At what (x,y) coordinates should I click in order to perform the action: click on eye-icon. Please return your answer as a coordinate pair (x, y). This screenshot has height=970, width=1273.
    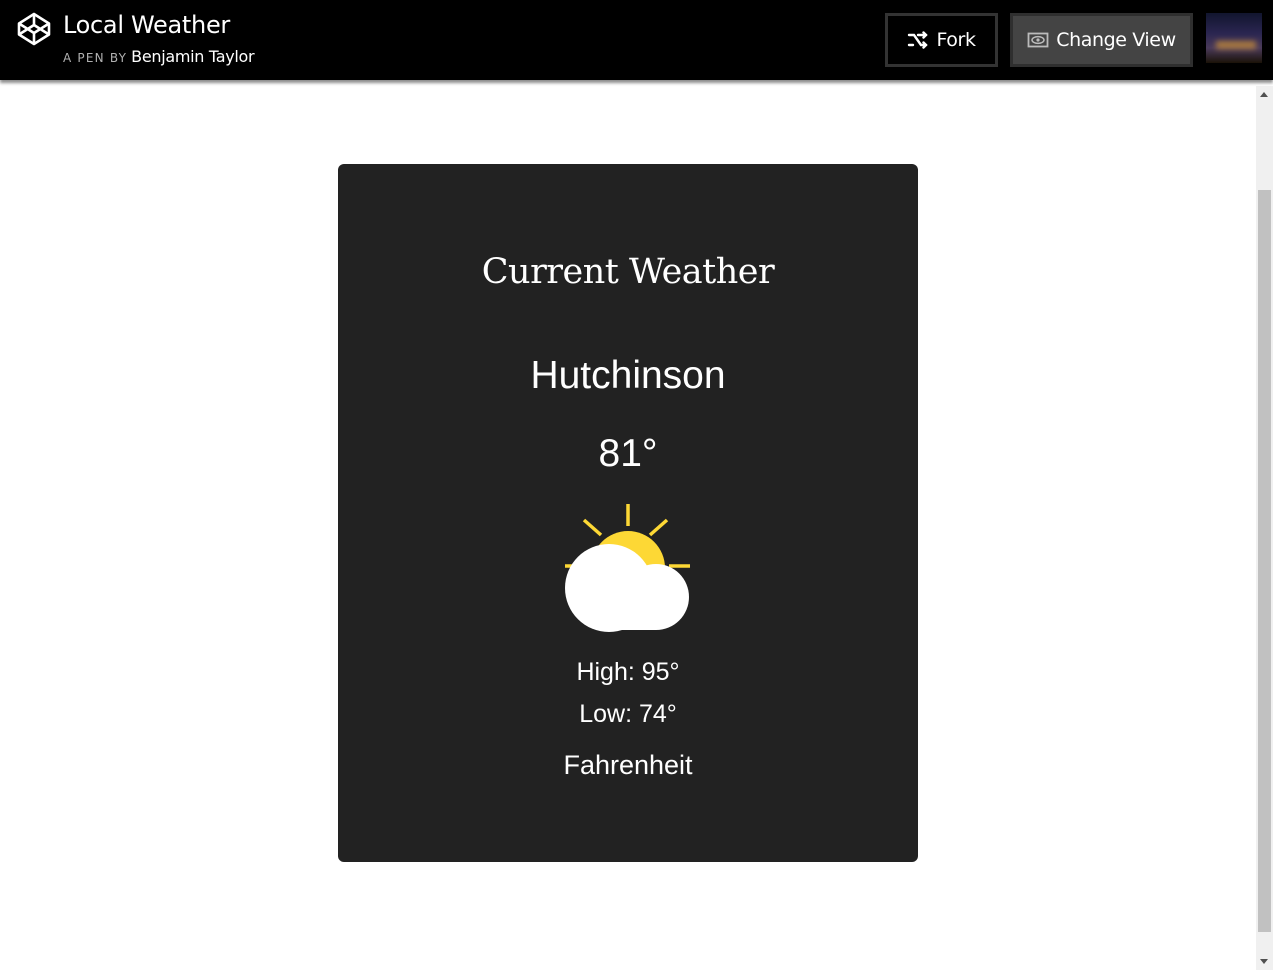
    Looking at the image, I should click on (1038, 40).